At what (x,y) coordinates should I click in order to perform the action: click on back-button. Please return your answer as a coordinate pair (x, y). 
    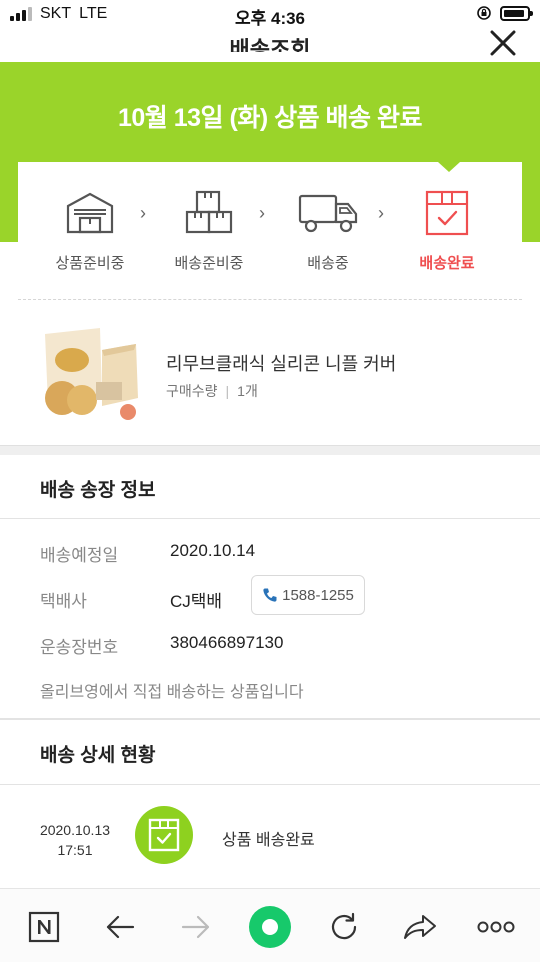
    Looking at the image, I should click on (120, 927).